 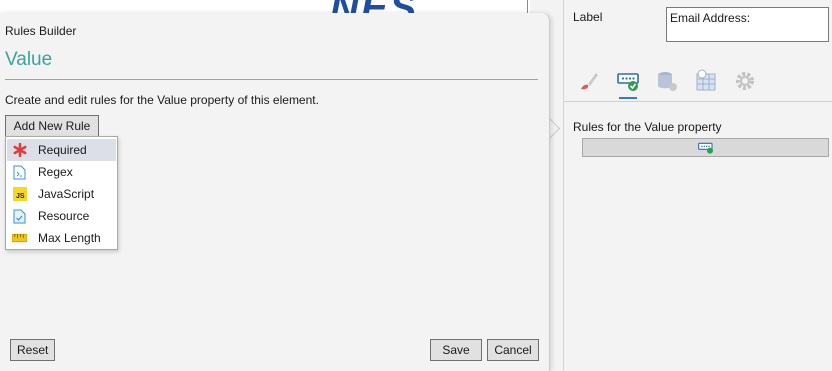 I want to click on calendar-grid-icon, so click(x=706, y=80).